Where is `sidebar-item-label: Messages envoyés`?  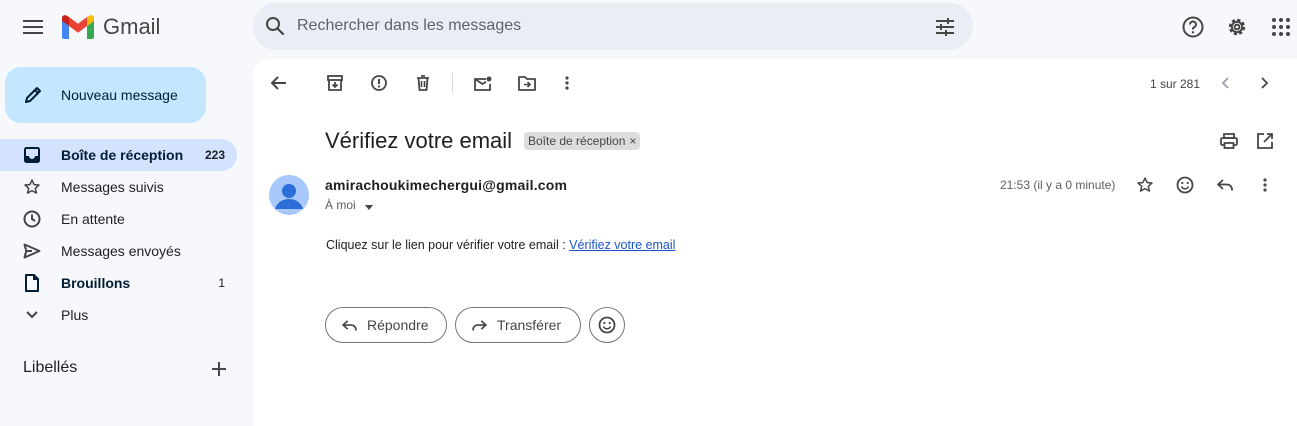 sidebar-item-label: Messages envoyés is located at coordinates (121, 251).